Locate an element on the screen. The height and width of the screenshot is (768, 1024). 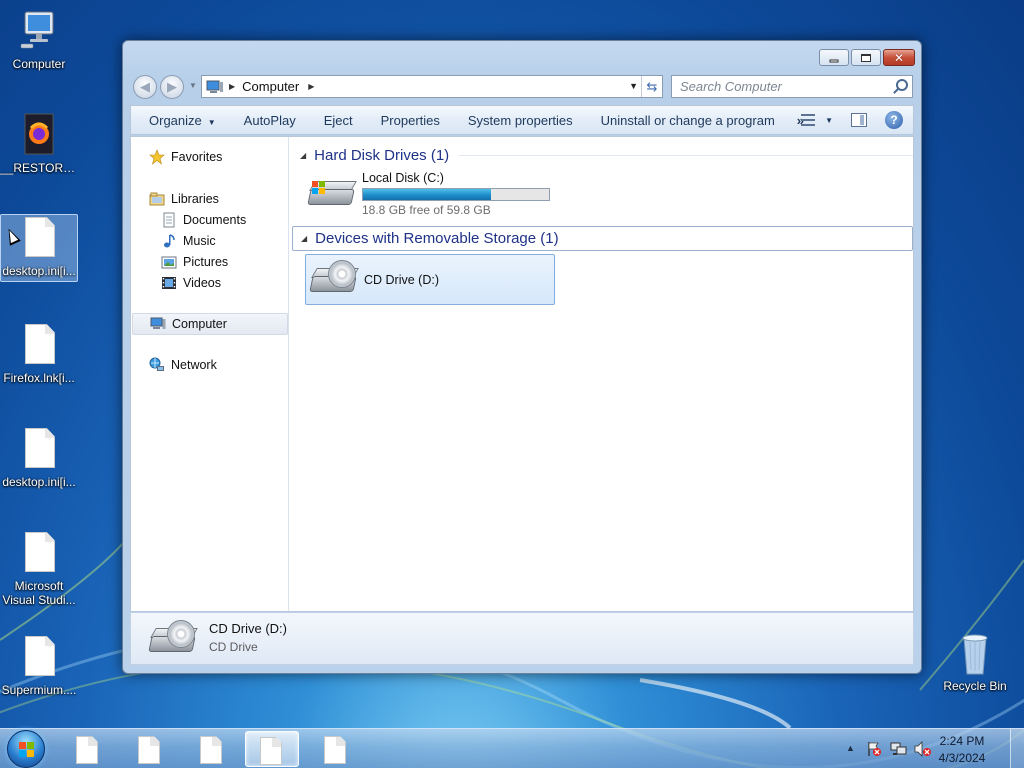
forward-button: ▶ is located at coordinates (172, 87).